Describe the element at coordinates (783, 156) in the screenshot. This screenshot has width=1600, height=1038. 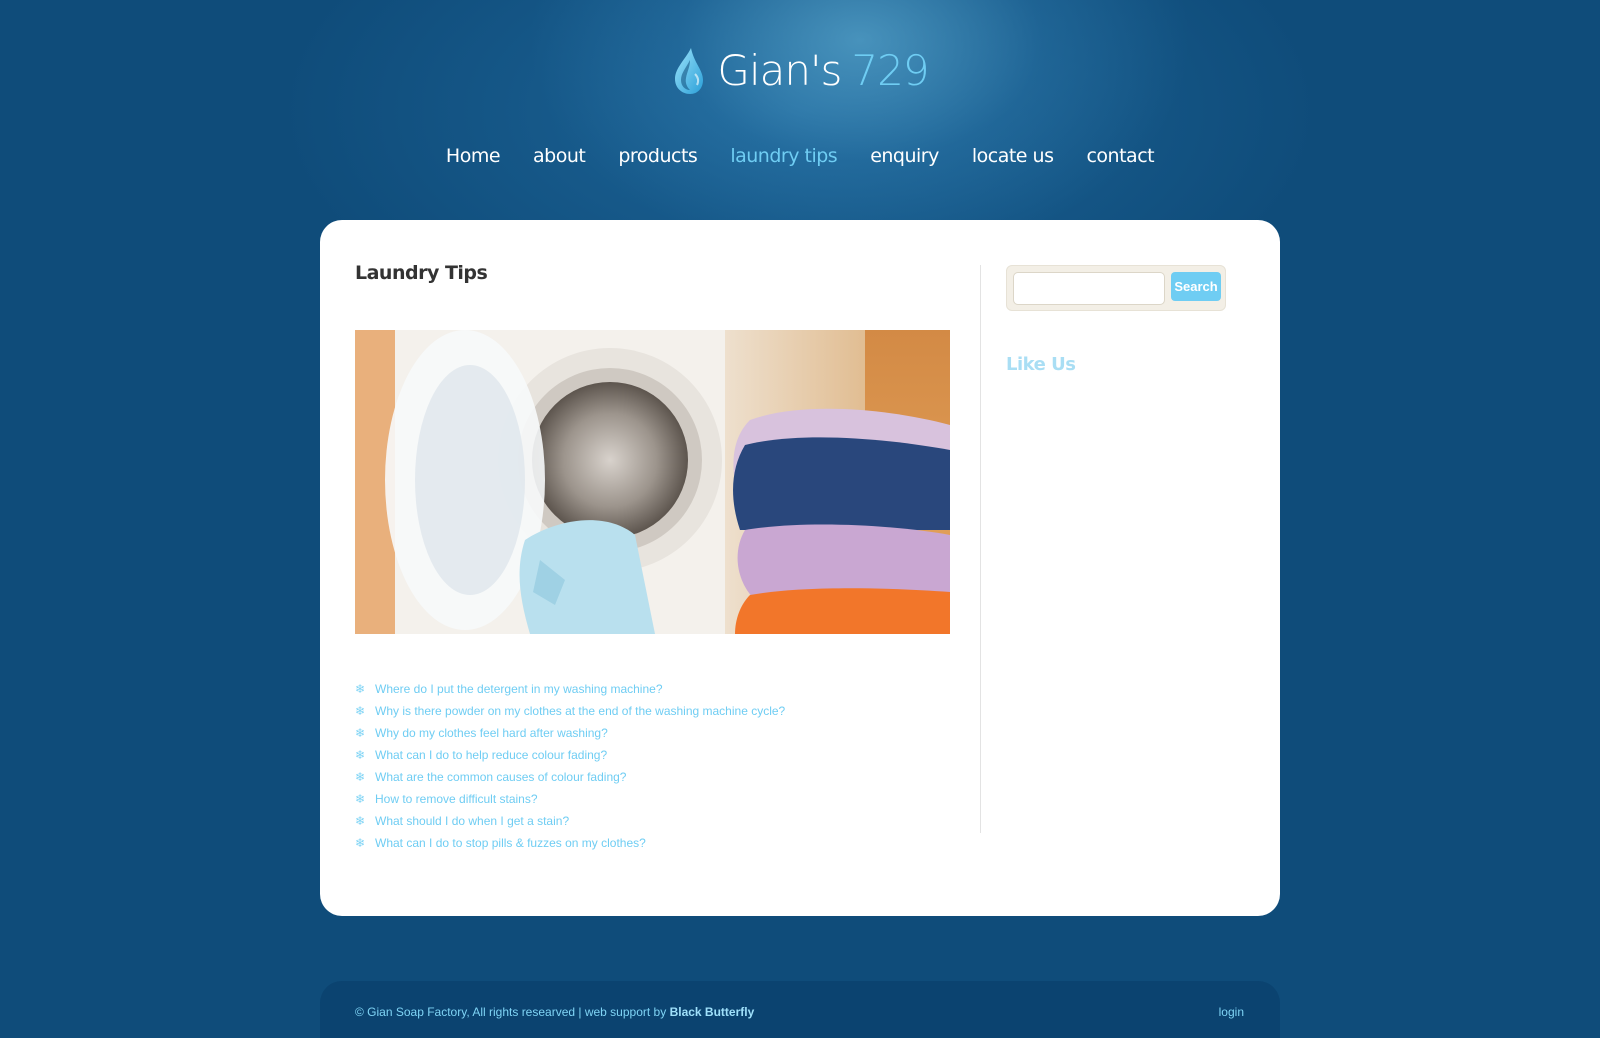
I see `nav-item-laundry-tips: laundry tips` at that location.